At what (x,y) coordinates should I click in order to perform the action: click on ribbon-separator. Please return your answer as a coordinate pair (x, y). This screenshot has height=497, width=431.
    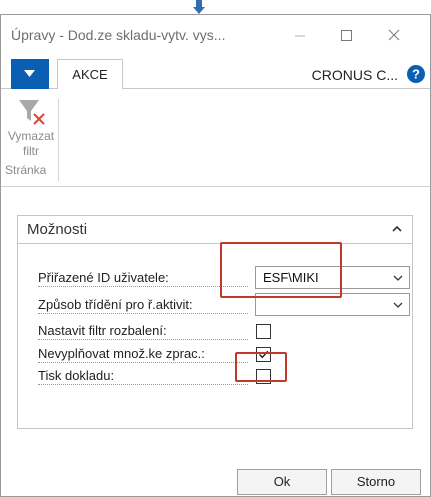
    Looking at the image, I should click on (58, 140).